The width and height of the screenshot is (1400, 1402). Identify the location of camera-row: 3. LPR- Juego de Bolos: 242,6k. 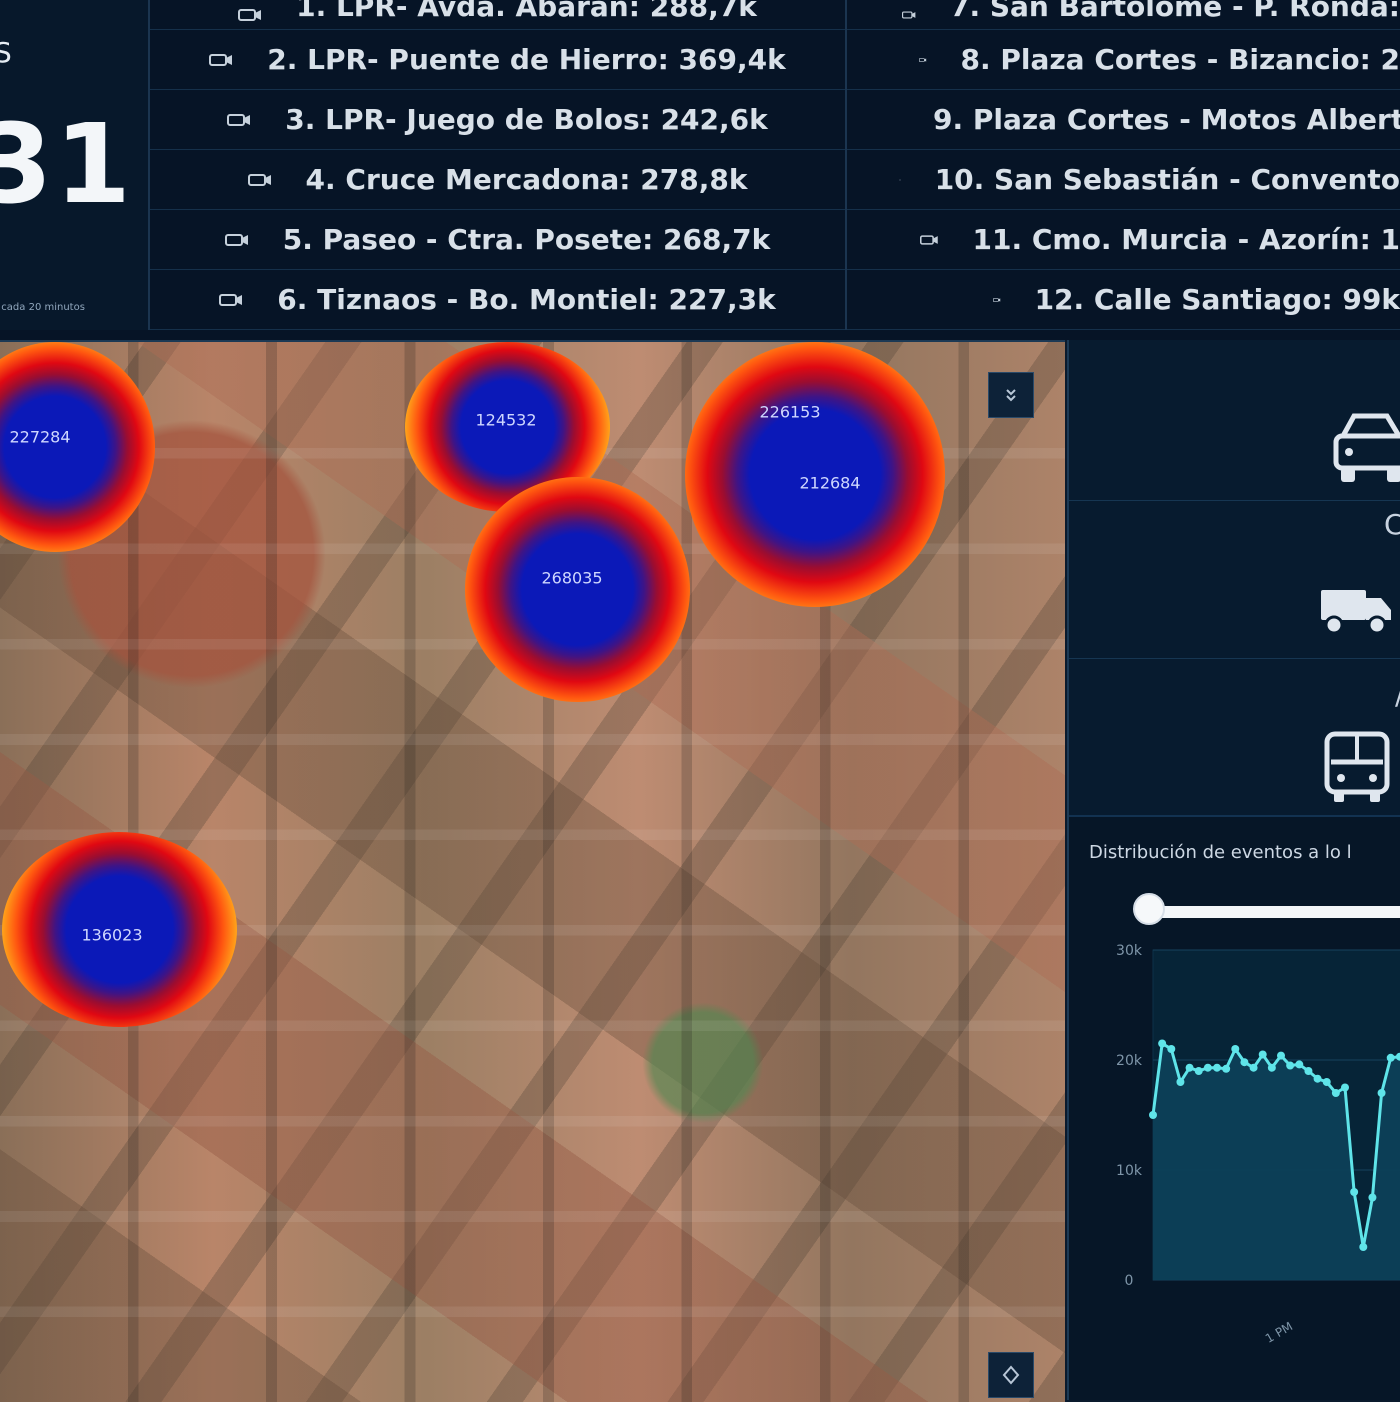
(497, 120).